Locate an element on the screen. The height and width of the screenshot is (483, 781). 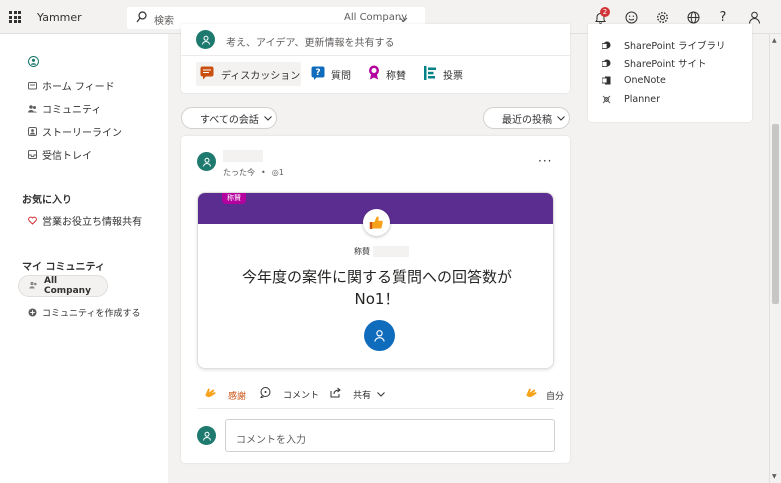
recipient-avatar is located at coordinates (379, 335).